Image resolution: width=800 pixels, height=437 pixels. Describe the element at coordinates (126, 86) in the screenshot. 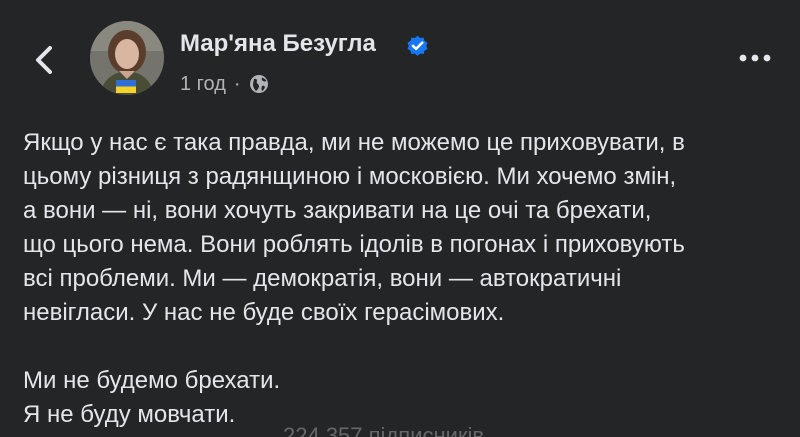

I see `ukraine-flag-icon` at that location.